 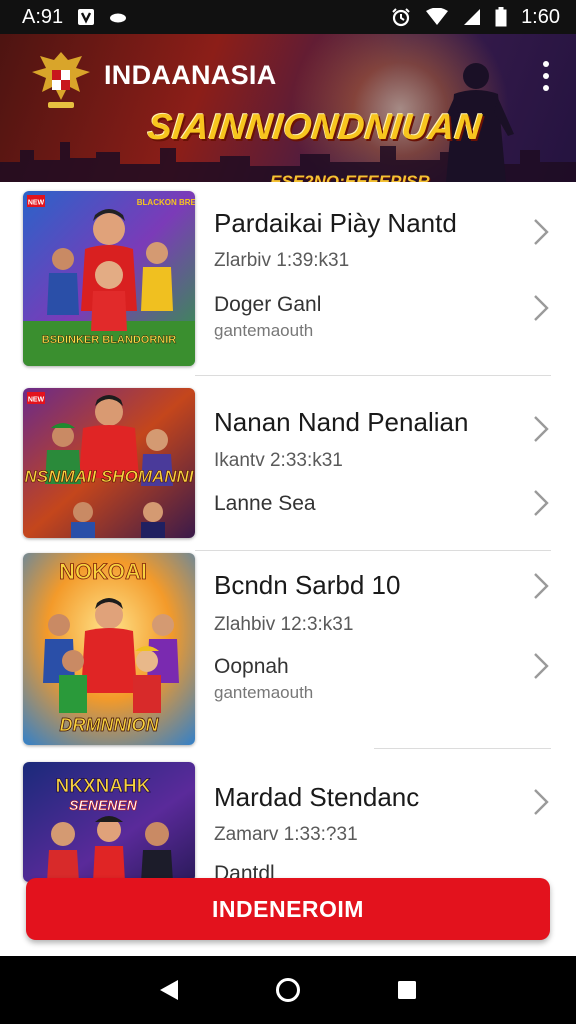 What do you see at coordinates (109, 649) in the screenshot?
I see `item-thumbnail: NOKOAI DRMNNION` at bounding box center [109, 649].